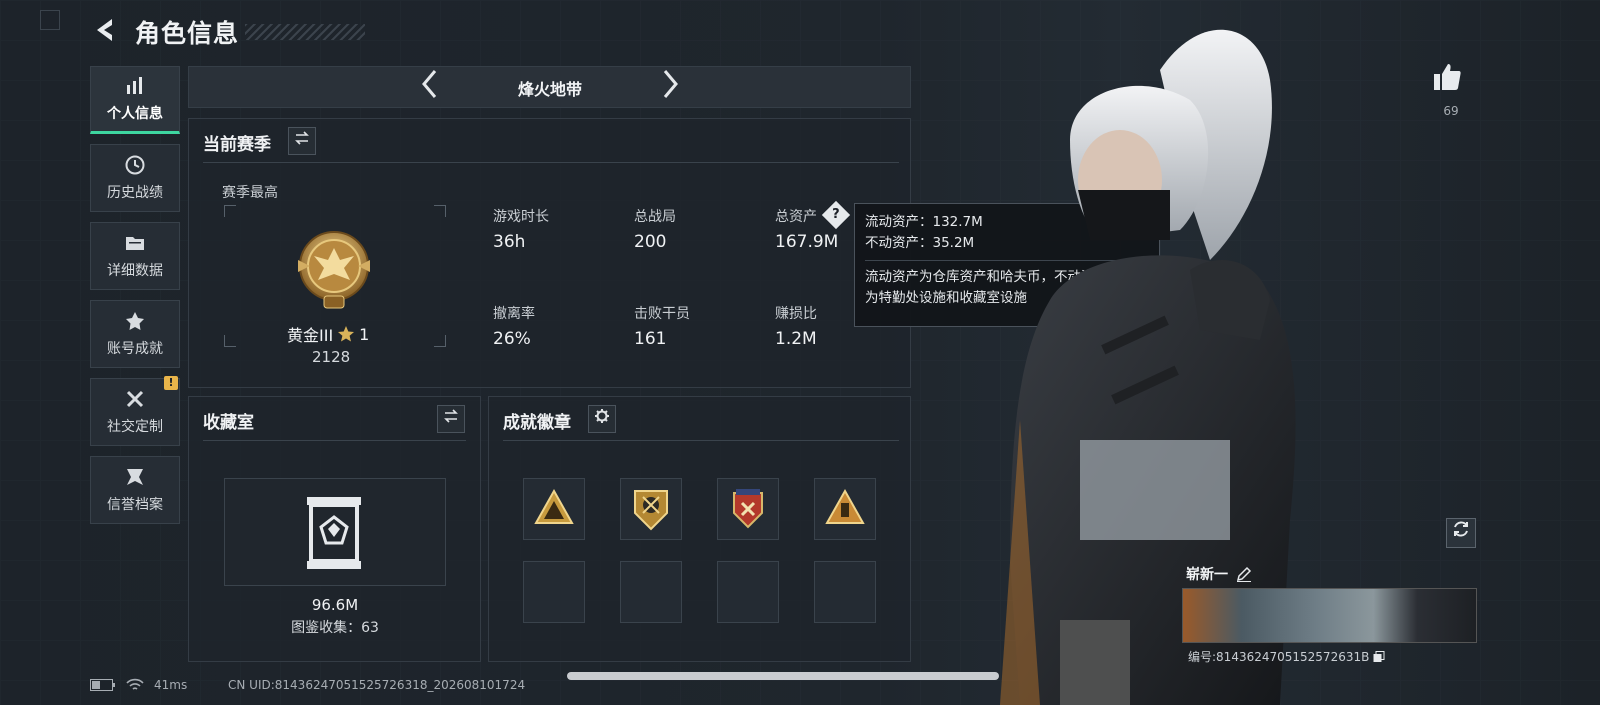 Image resolution: width=1600 pixels, height=705 pixels. I want to click on thumbs-up-icon, so click(1447, 77).